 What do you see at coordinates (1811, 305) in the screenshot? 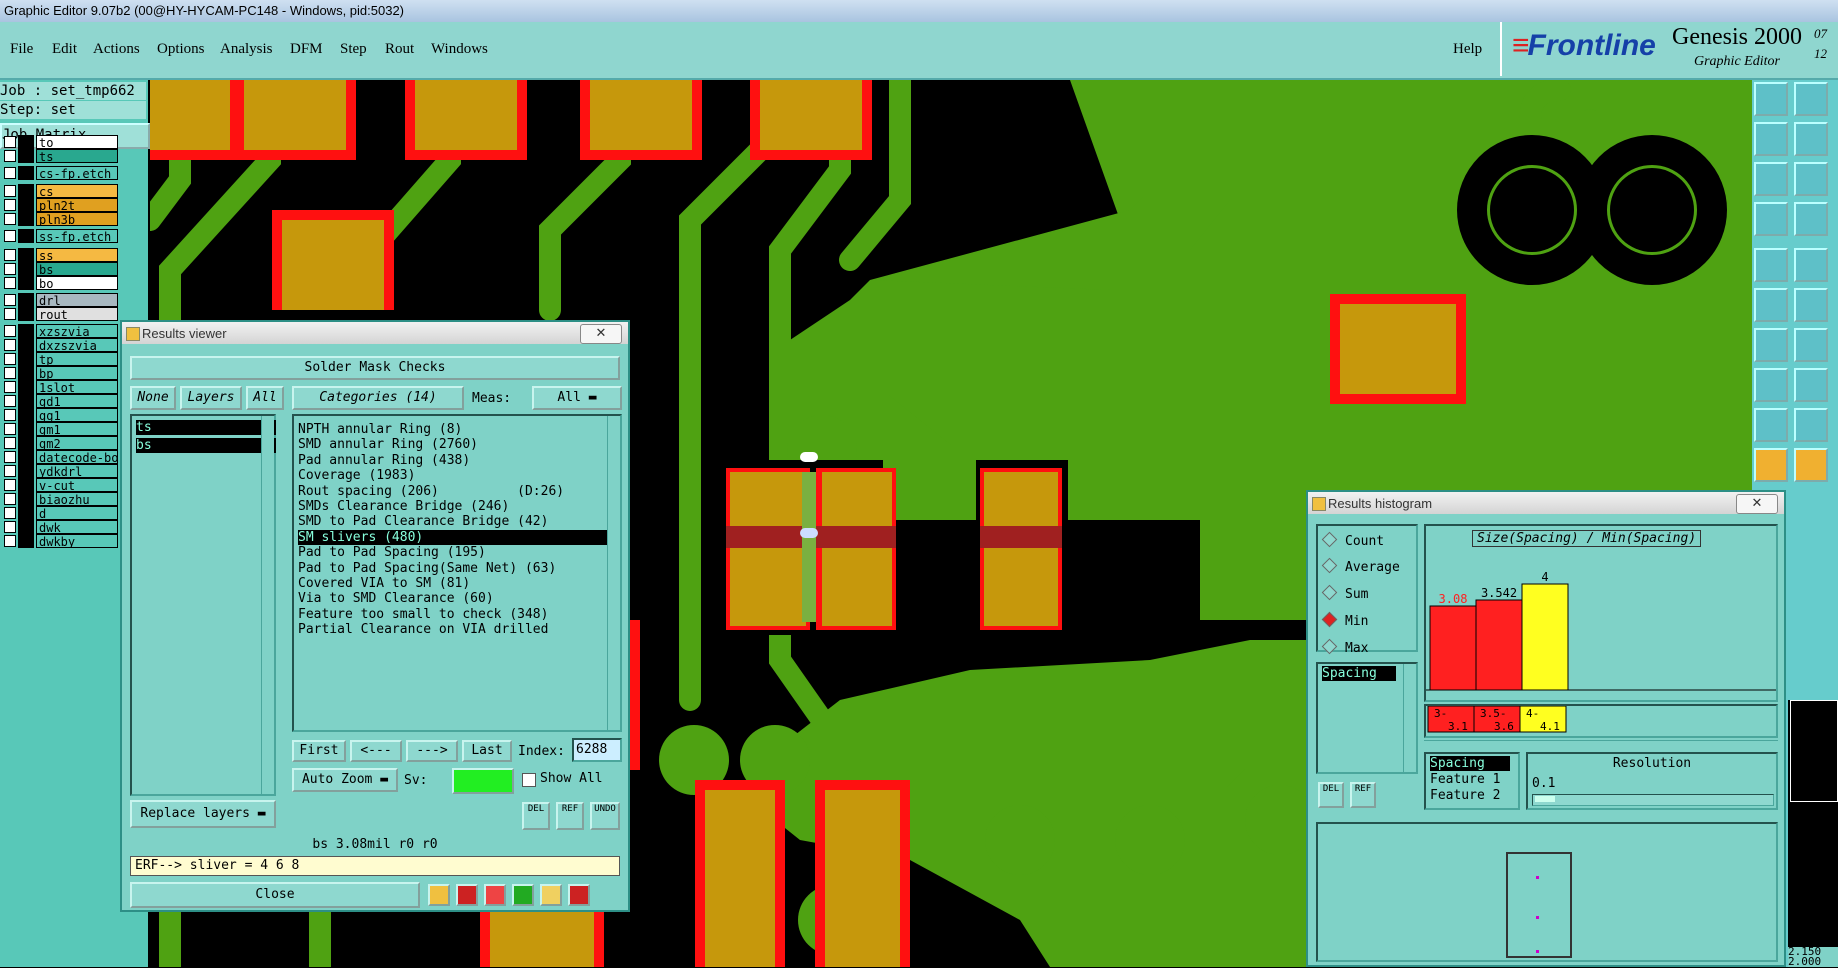
I see `cross-icon` at bounding box center [1811, 305].